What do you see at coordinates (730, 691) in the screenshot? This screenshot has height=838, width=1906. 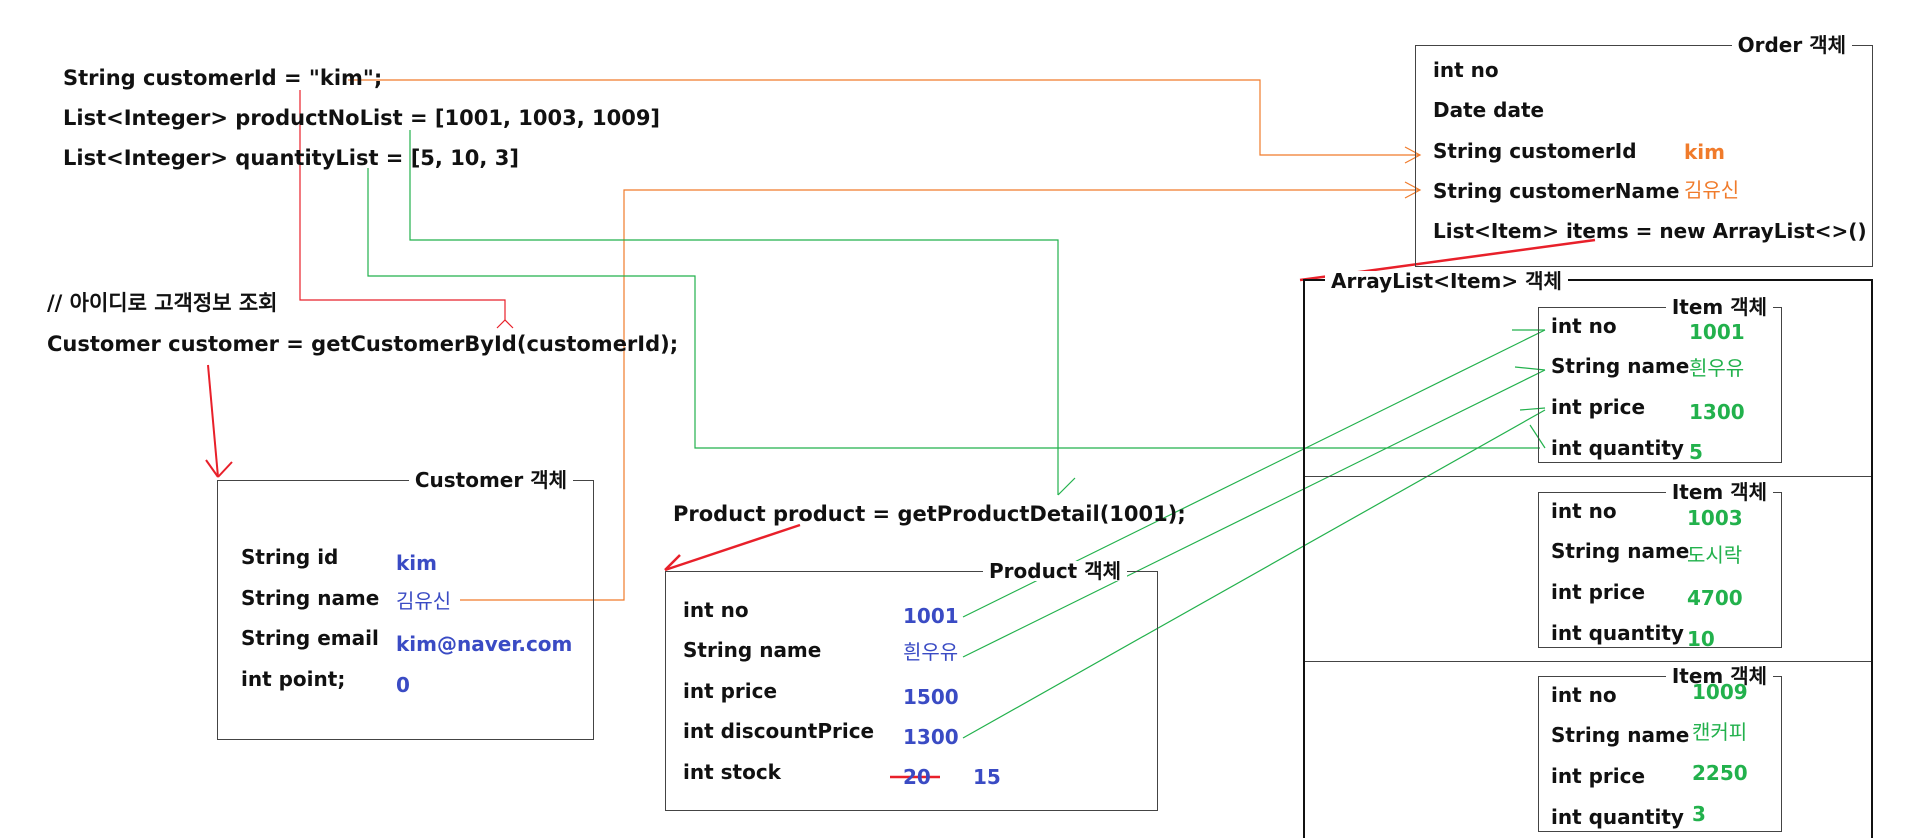 I see `product-field-label: int price` at bounding box center [730, 691].